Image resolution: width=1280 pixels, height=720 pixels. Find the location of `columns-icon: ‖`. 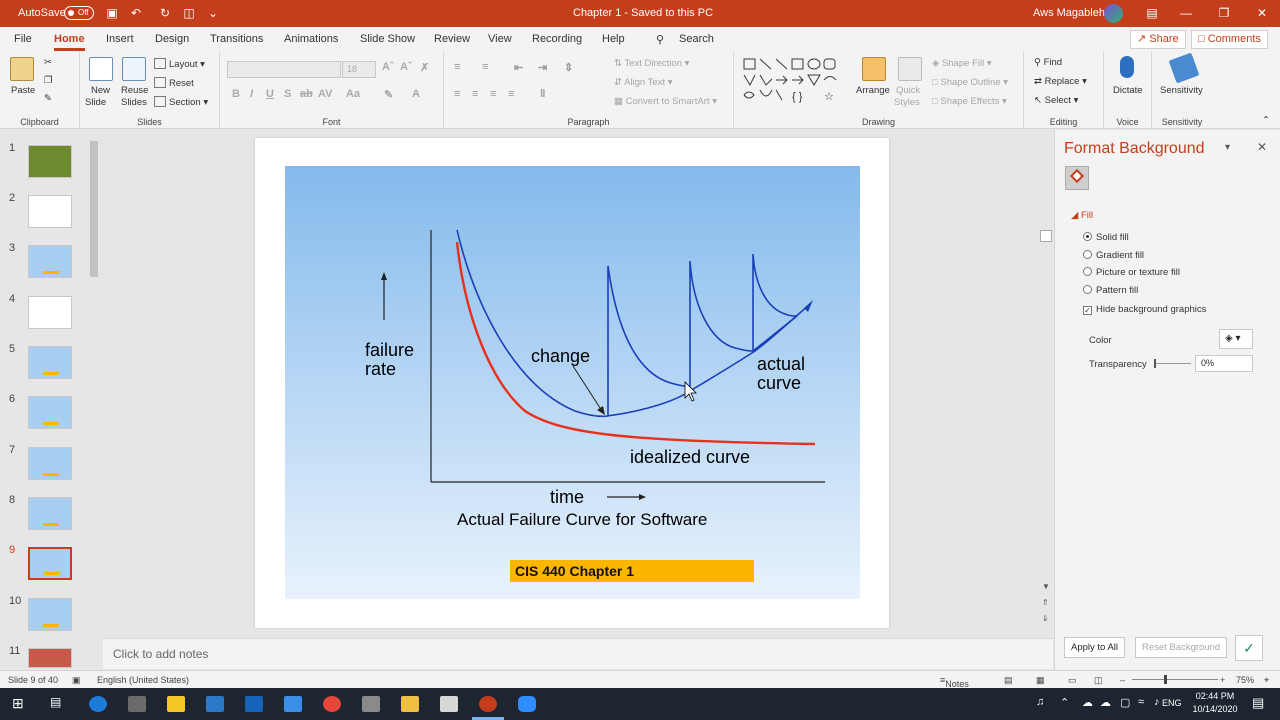

columns-icon: ‖ is located at coordinates (542, 94).